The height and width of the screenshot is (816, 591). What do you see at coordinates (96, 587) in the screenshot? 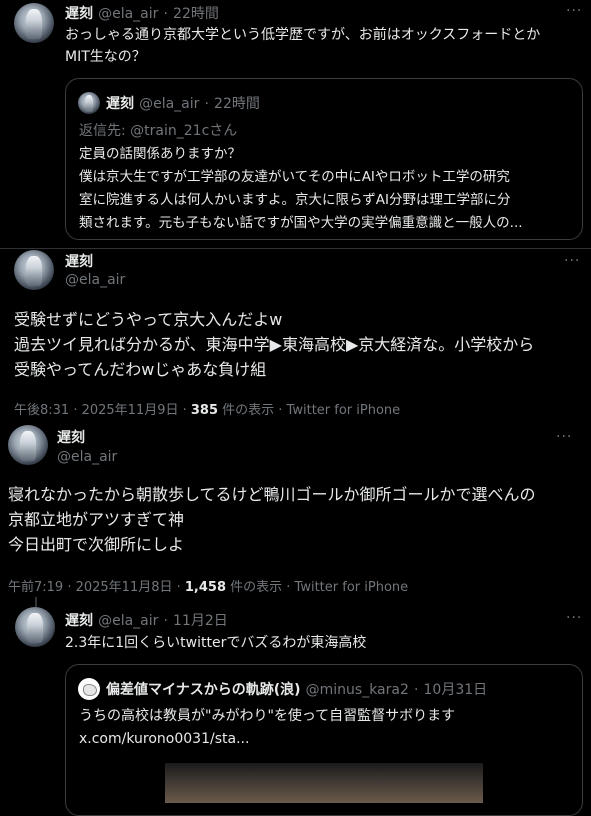
I see `tweet-date: 午前7:19 · 2025年11月8日 ·` at bounding box center [96, 587].